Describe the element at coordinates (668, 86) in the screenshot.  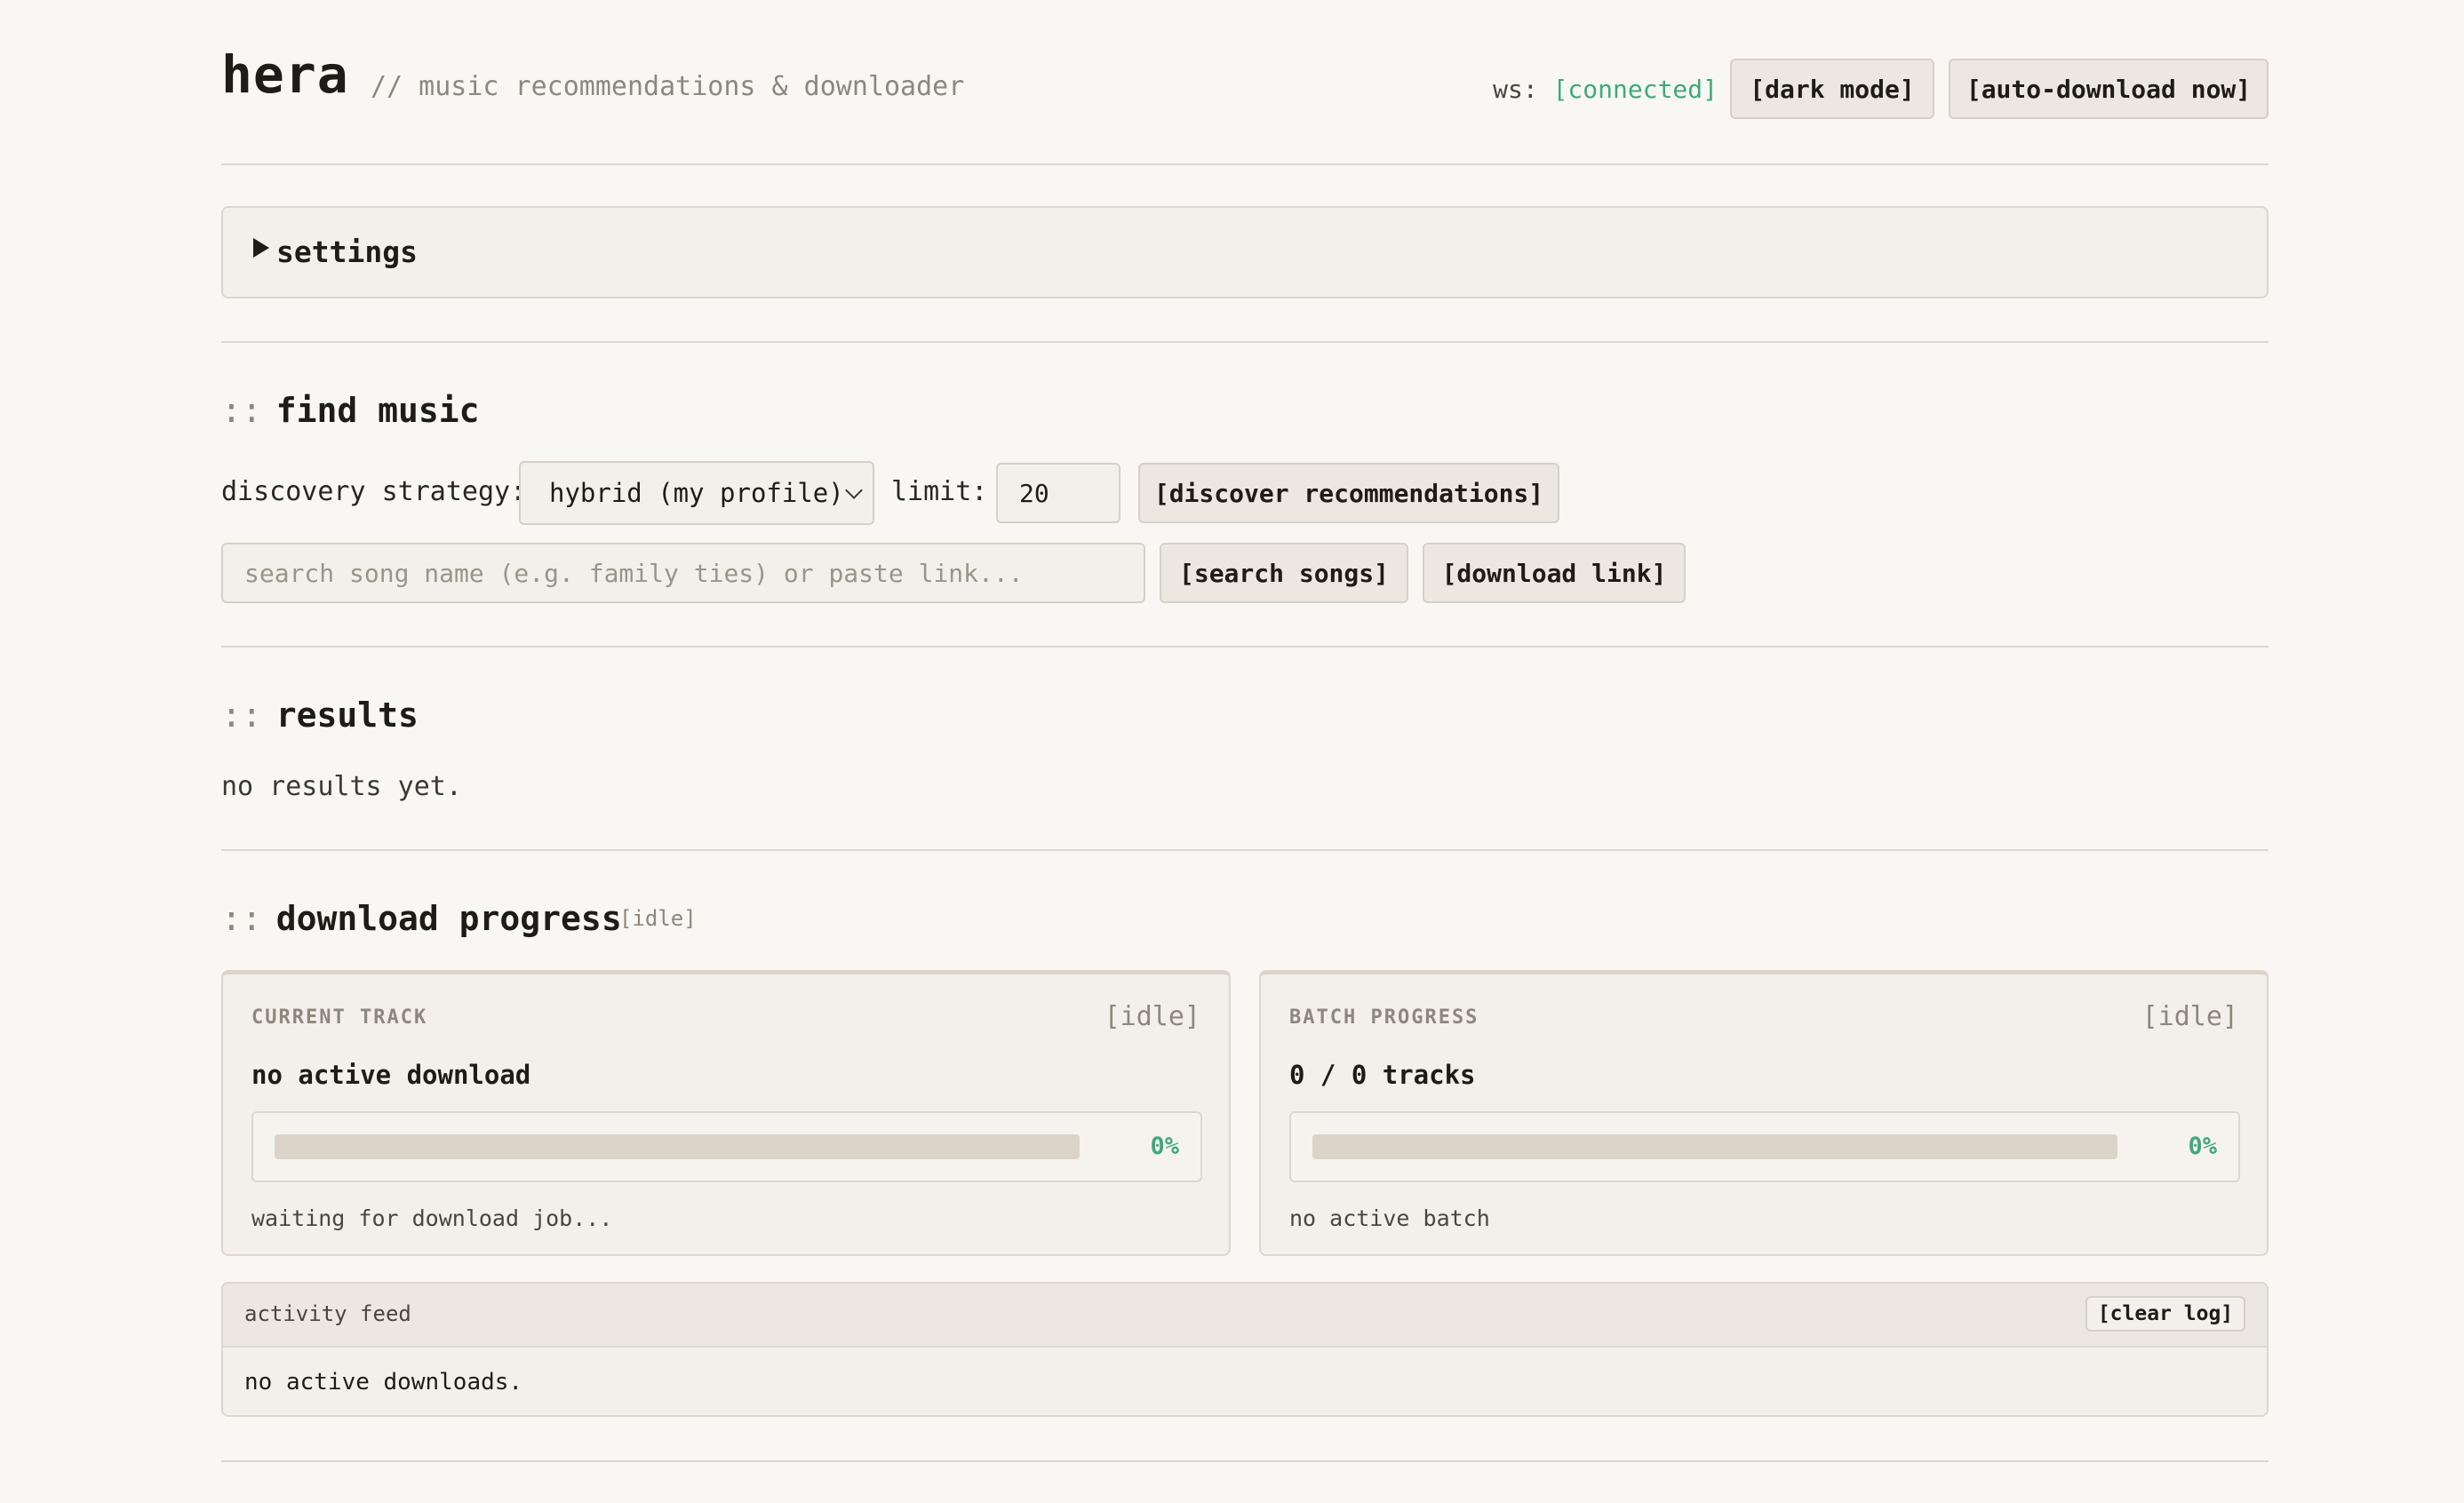
I see `app-subtitle: // music recommendations & downloader` at that location.